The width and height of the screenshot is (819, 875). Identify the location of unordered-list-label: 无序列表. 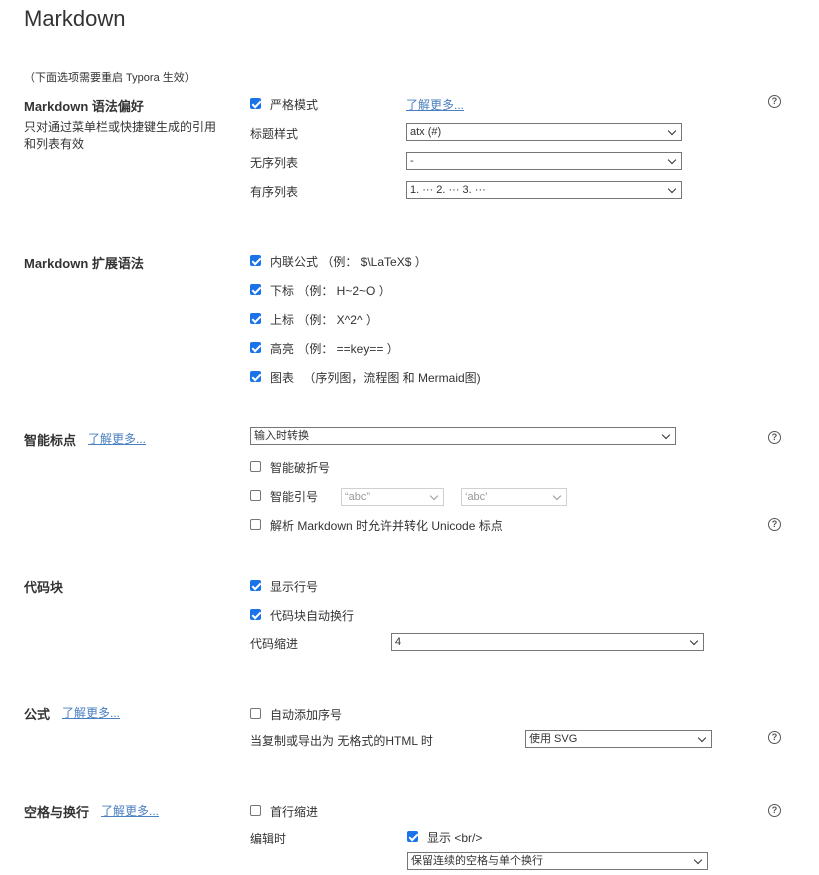
(274, 163).